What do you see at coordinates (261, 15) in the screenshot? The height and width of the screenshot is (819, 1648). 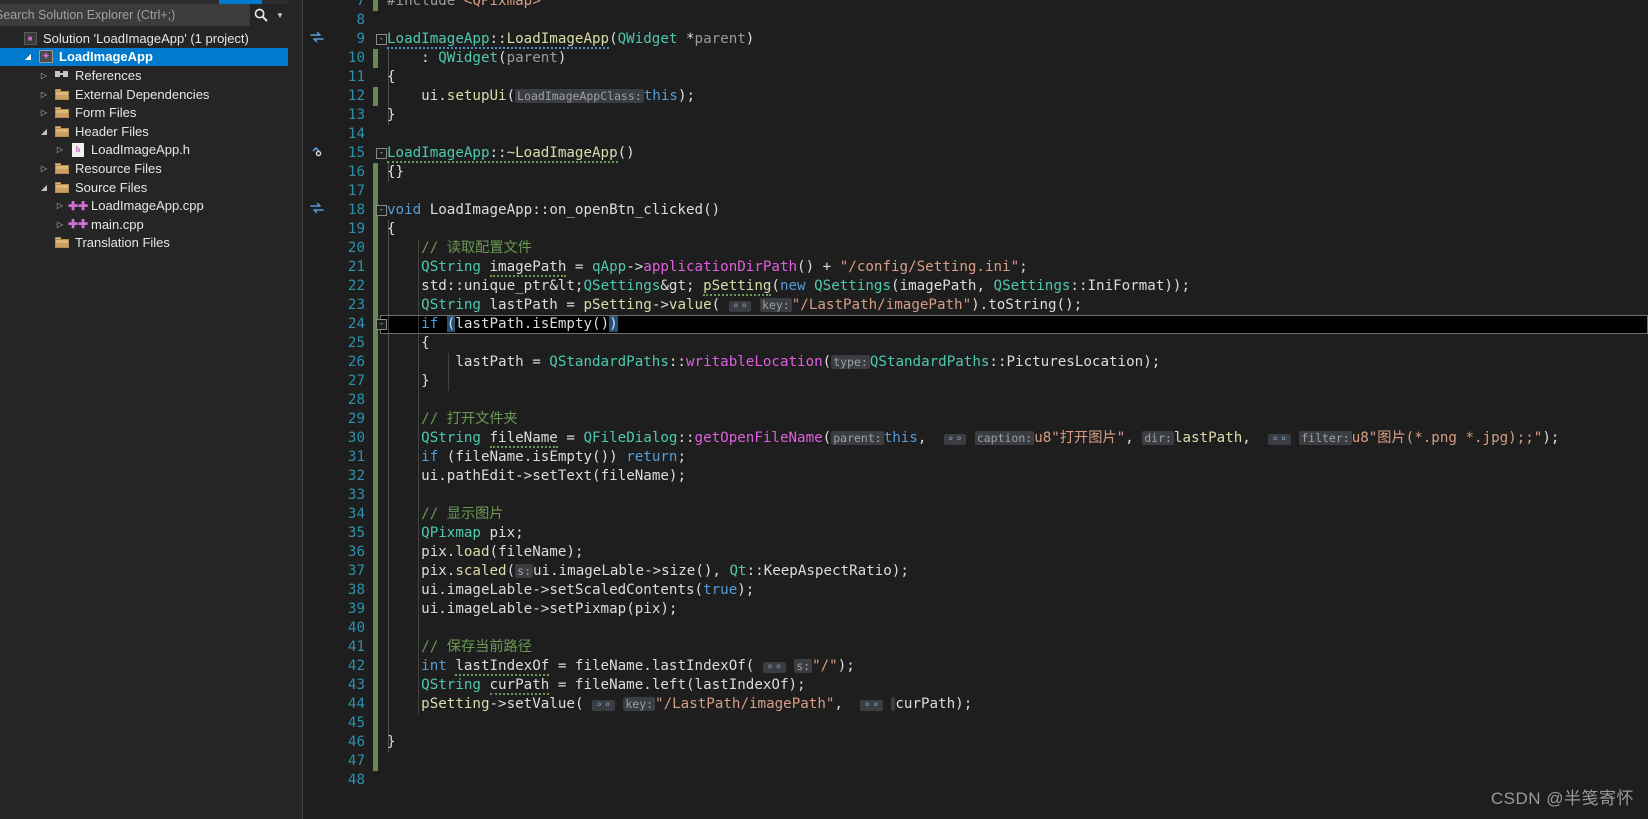 I see `search-icon` at bounding box center [261, 15].